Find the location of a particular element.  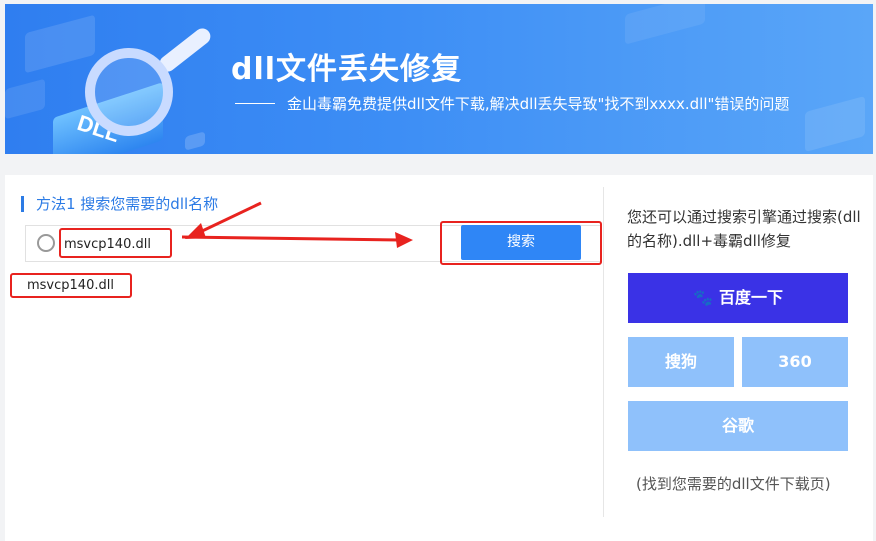

engines-footer: (找到您需要的dll文件下载页) is located at coordinates (733, 484).